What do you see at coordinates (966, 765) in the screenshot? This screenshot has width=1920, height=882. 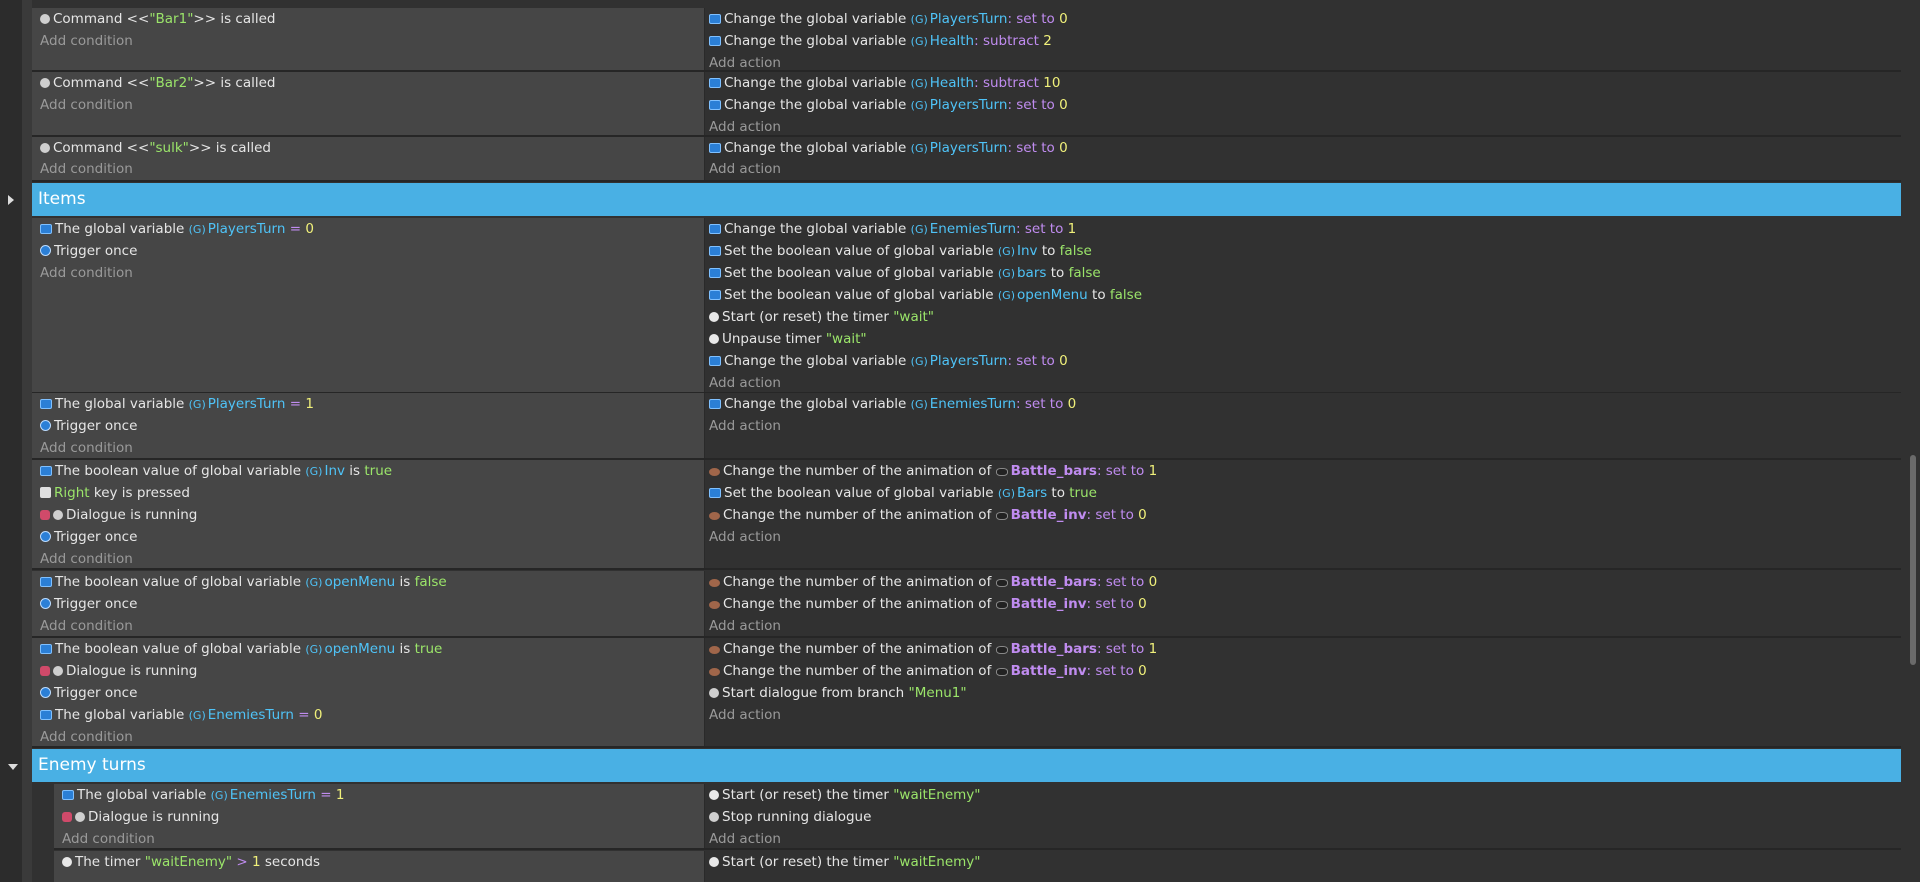 I see `group-enemy-turns: Enemy turns` at bounding box center [966, 765].